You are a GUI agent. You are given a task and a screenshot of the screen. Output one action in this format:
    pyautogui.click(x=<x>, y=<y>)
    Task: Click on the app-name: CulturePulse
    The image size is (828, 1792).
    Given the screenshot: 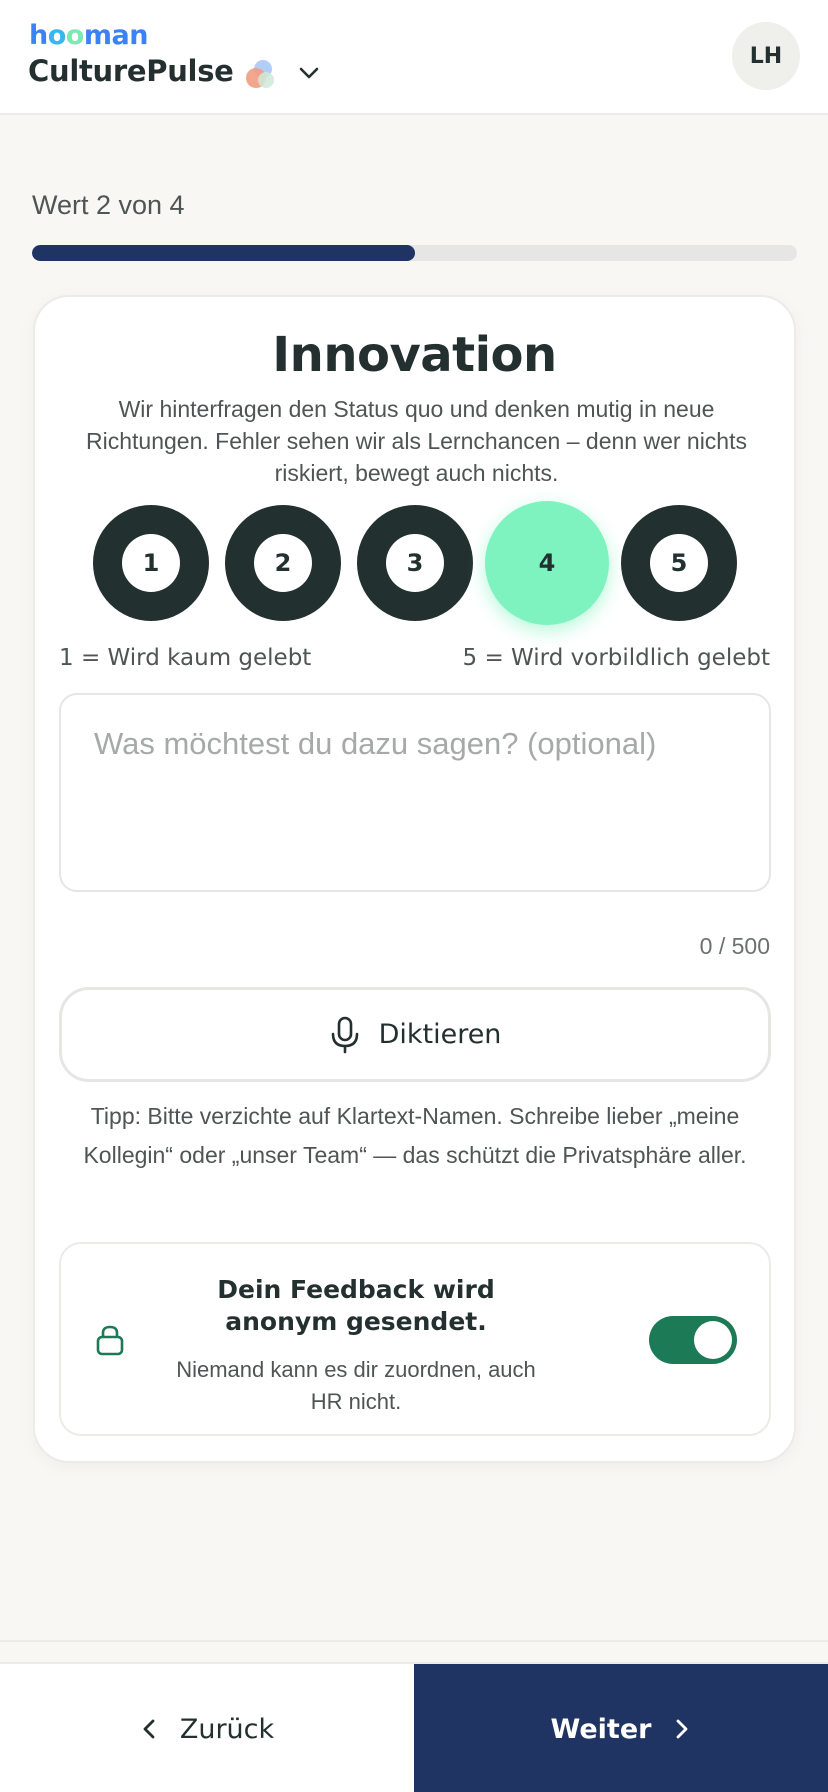 What is the action you would take?
    pyautogui.click(x=131, y=71)
    